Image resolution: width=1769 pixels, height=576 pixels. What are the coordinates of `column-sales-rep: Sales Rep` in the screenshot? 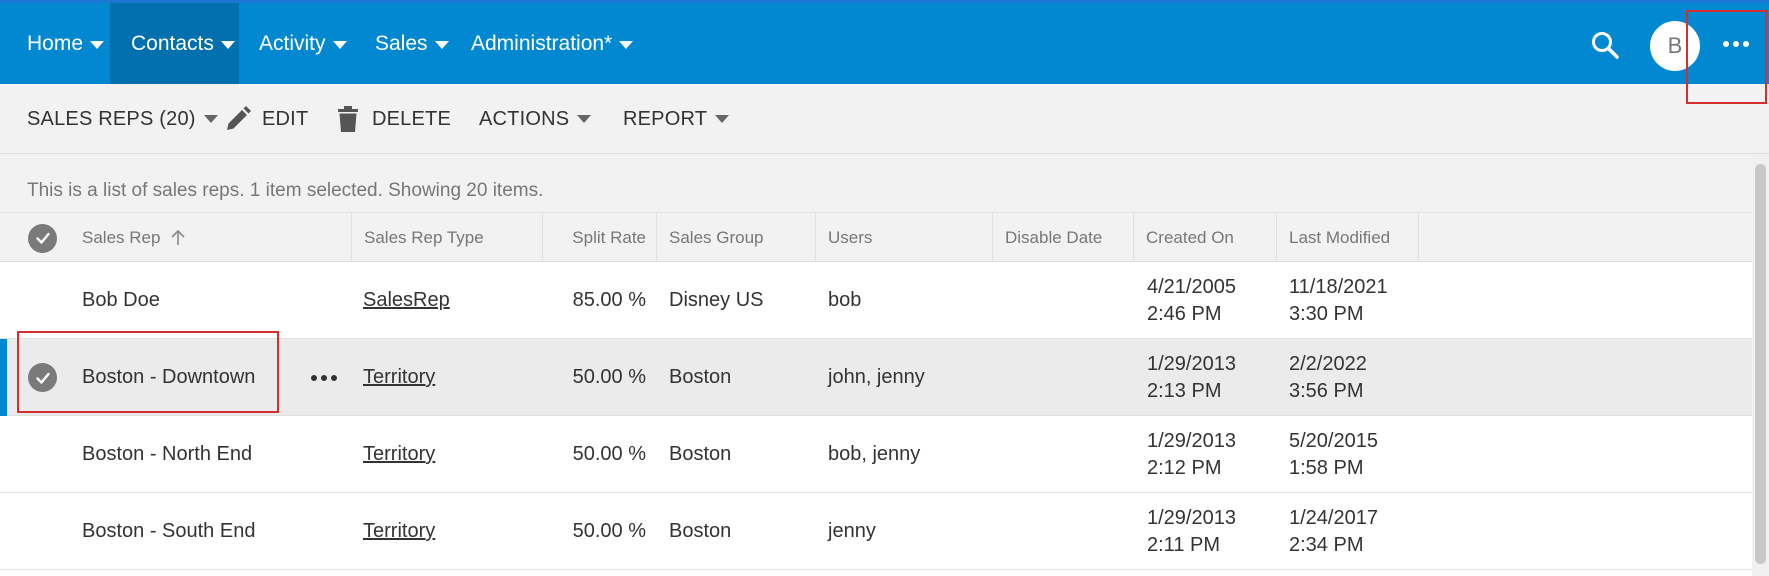 It's located at (211, 238).